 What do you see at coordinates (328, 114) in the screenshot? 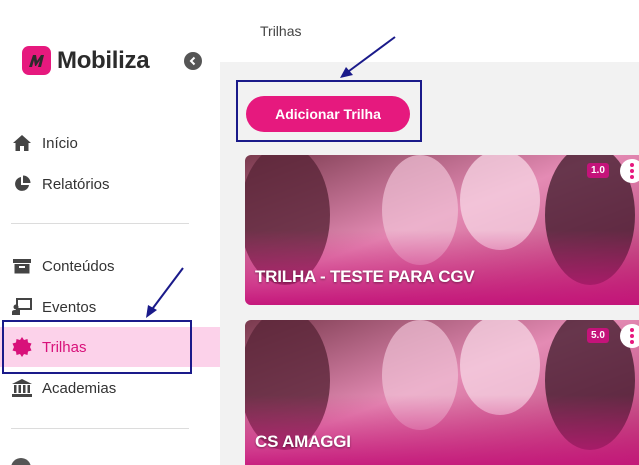
I see `add-trail-button: Adicionar Trilha` at bounding box center [328, 114].